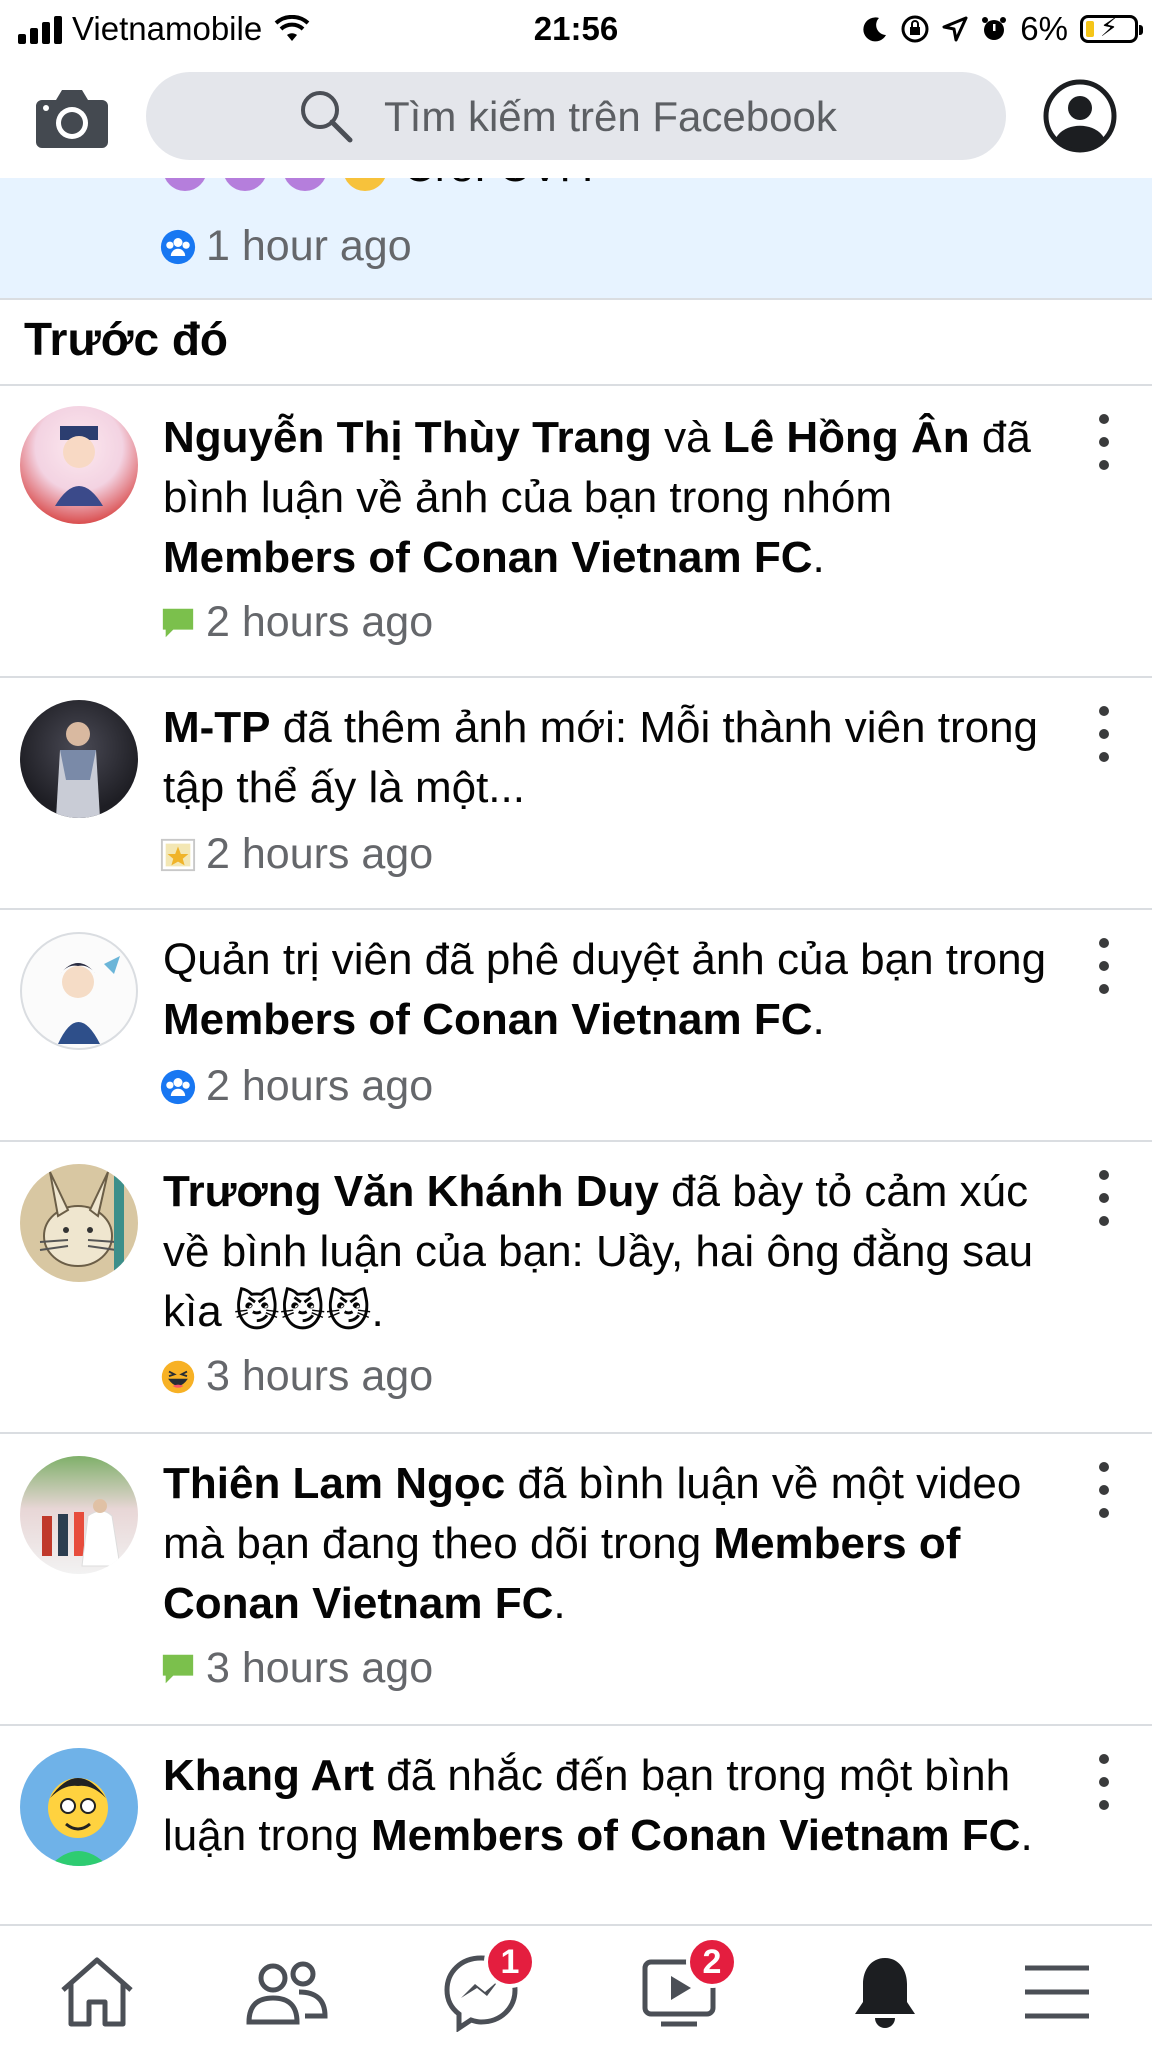 Image resolution: width=1152 pixels, height=2050 pixels. I want to click on search-bar, so click(576, 116).